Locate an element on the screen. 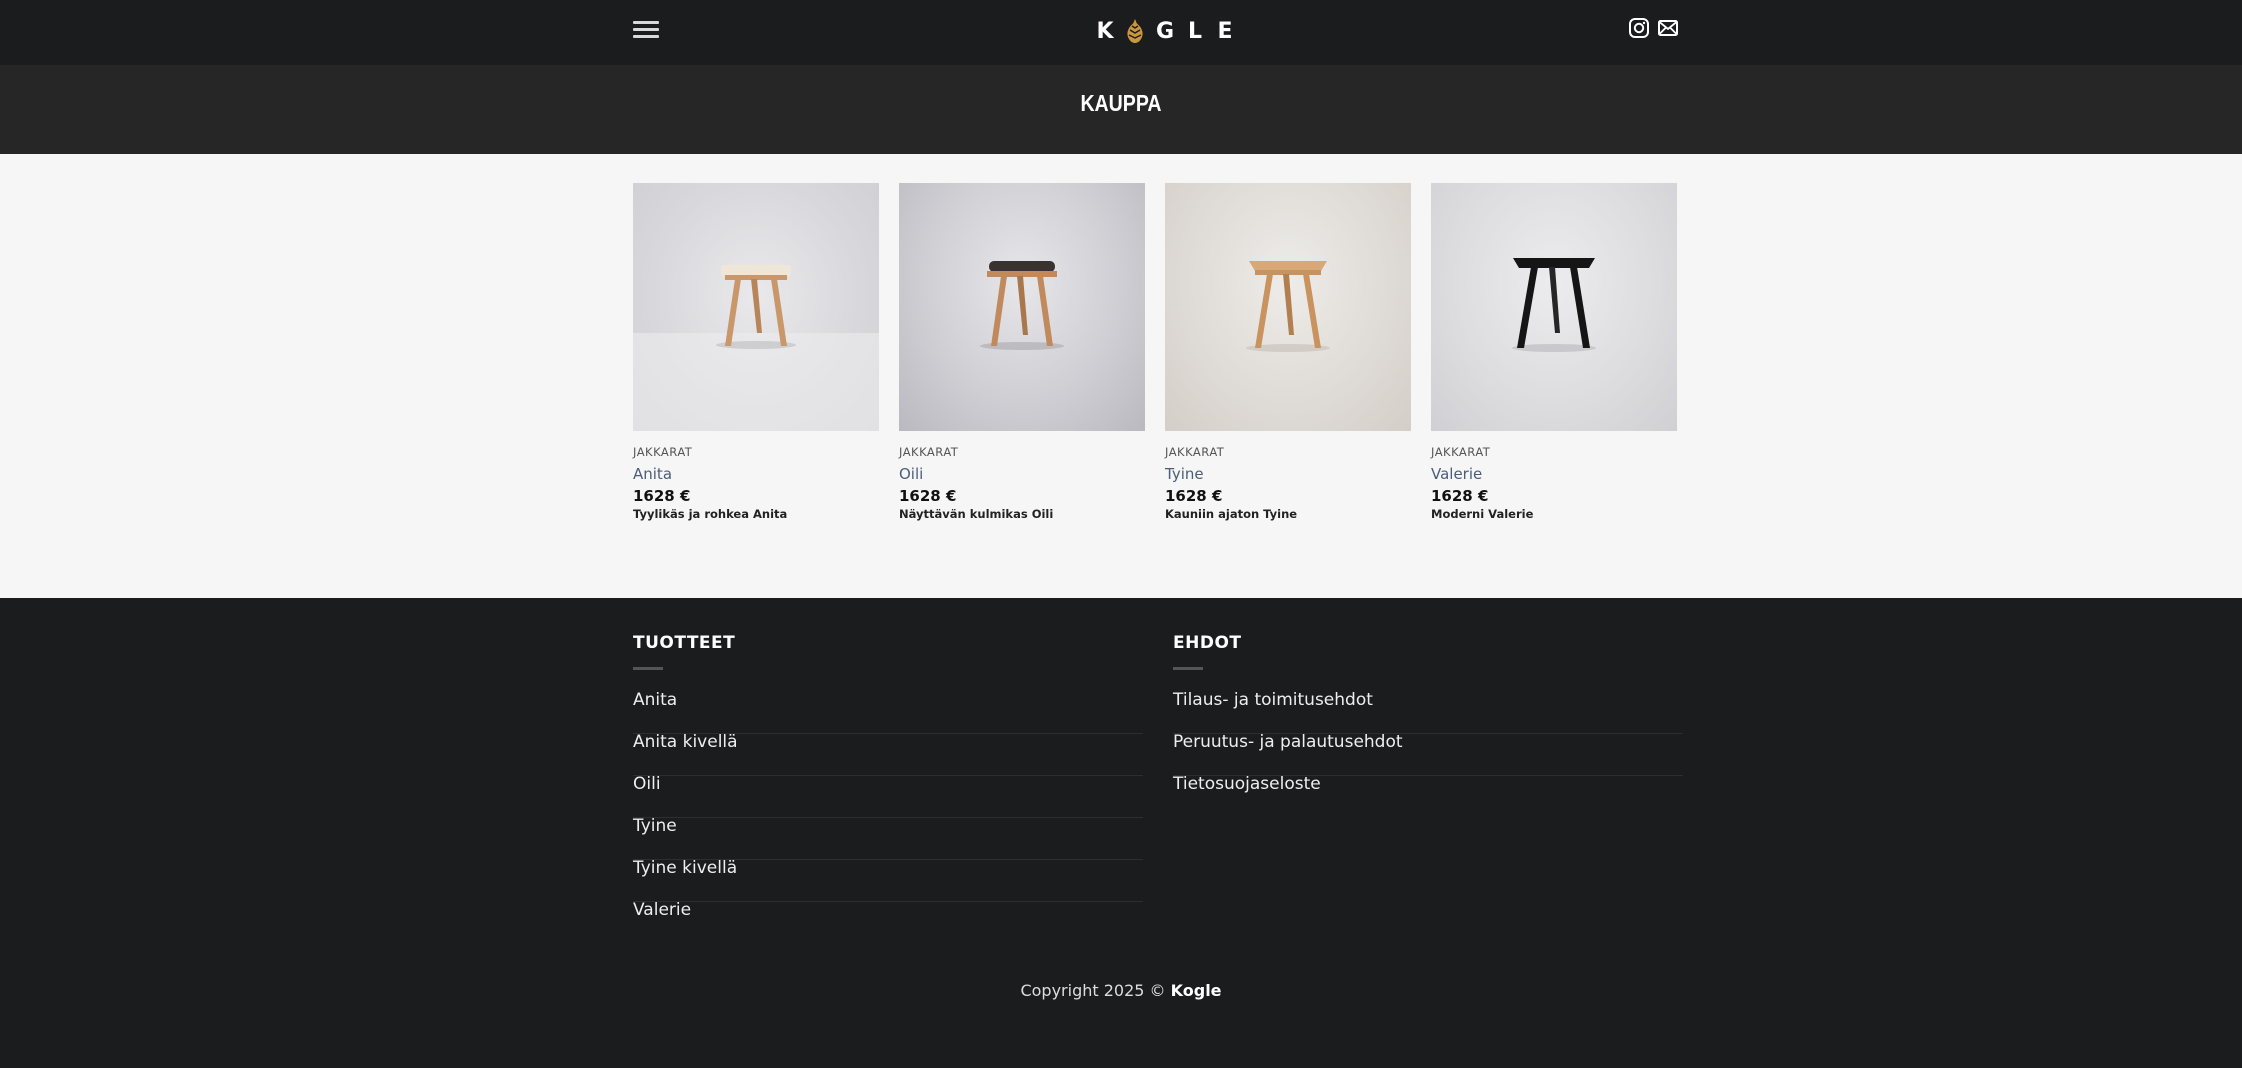  product-name-link: Tyine is located at coordinates (1288, 474).